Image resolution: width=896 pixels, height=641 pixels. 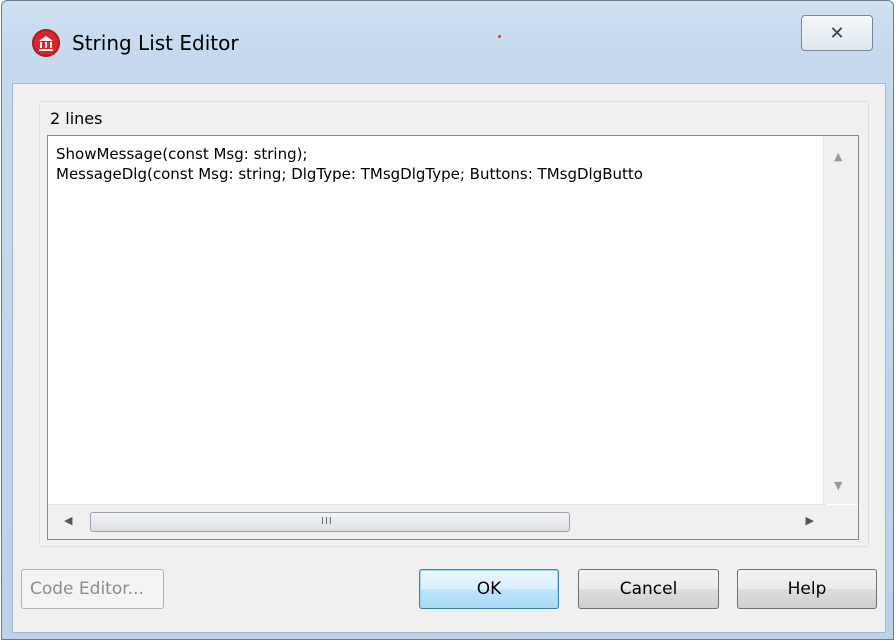 What do you see at coordinates (46, 43) in the screenshot?
I see `app-icon` at bounding box center [46, 43].